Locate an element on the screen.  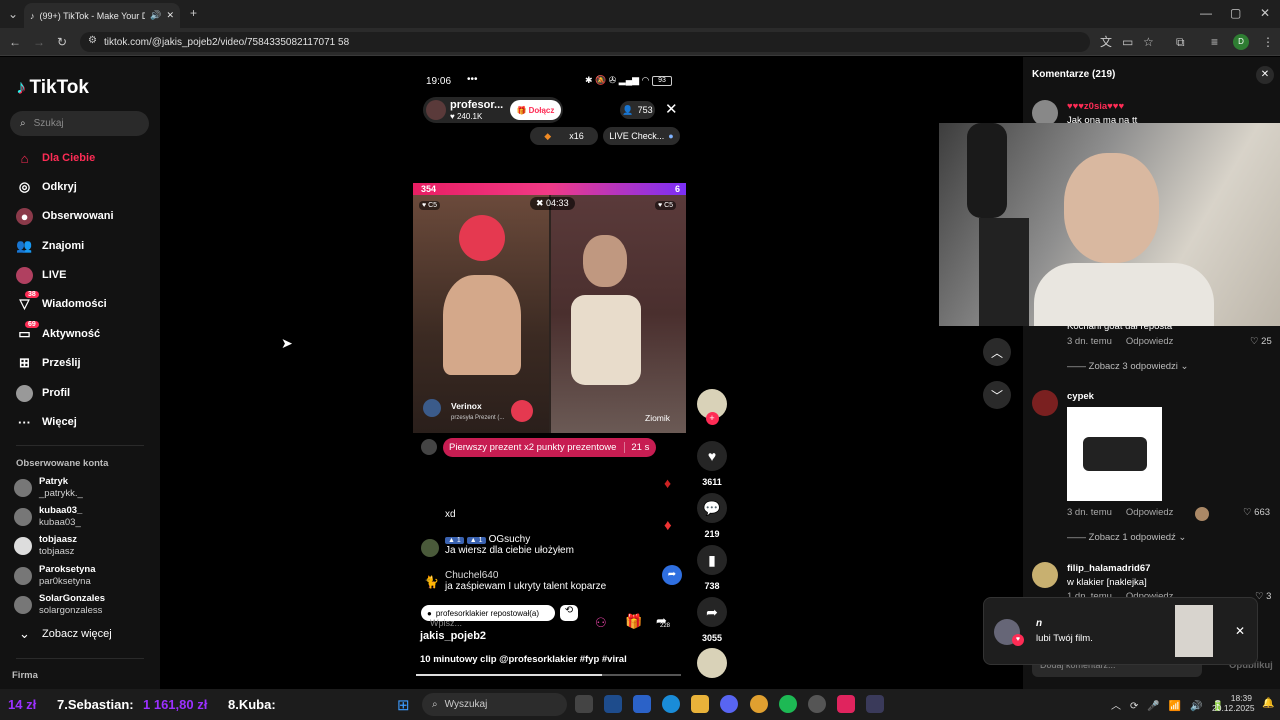
back-icon: ← is located at coordinates (15, 42).